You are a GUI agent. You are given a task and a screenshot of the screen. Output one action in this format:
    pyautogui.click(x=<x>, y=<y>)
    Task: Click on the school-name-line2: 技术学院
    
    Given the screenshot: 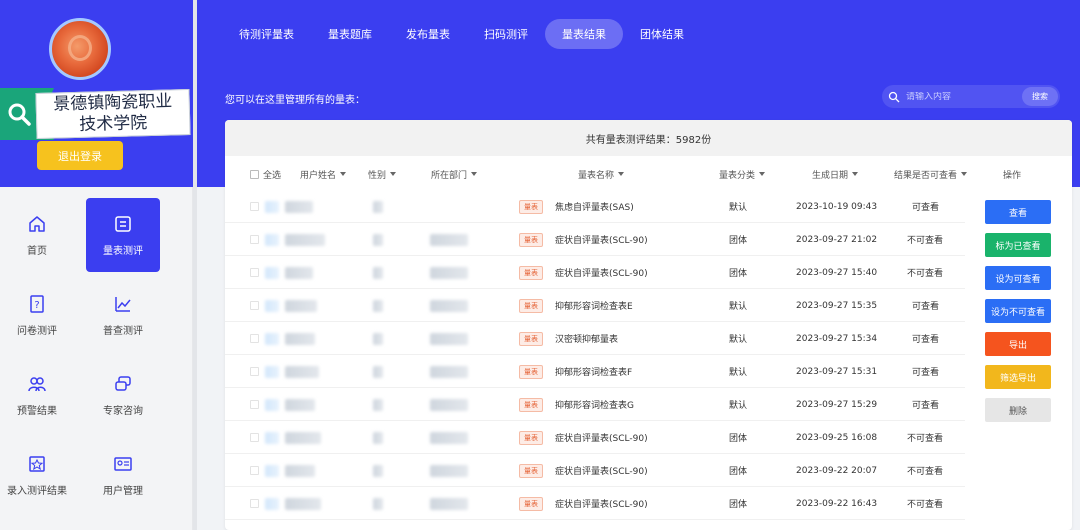 What is the action you would take?
    pyautogui.click(x=113, y=124)
    